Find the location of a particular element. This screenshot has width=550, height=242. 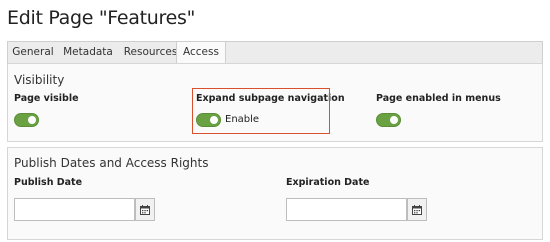

expiration-date-label: Expiration Date is located at coordinates (328, 182).